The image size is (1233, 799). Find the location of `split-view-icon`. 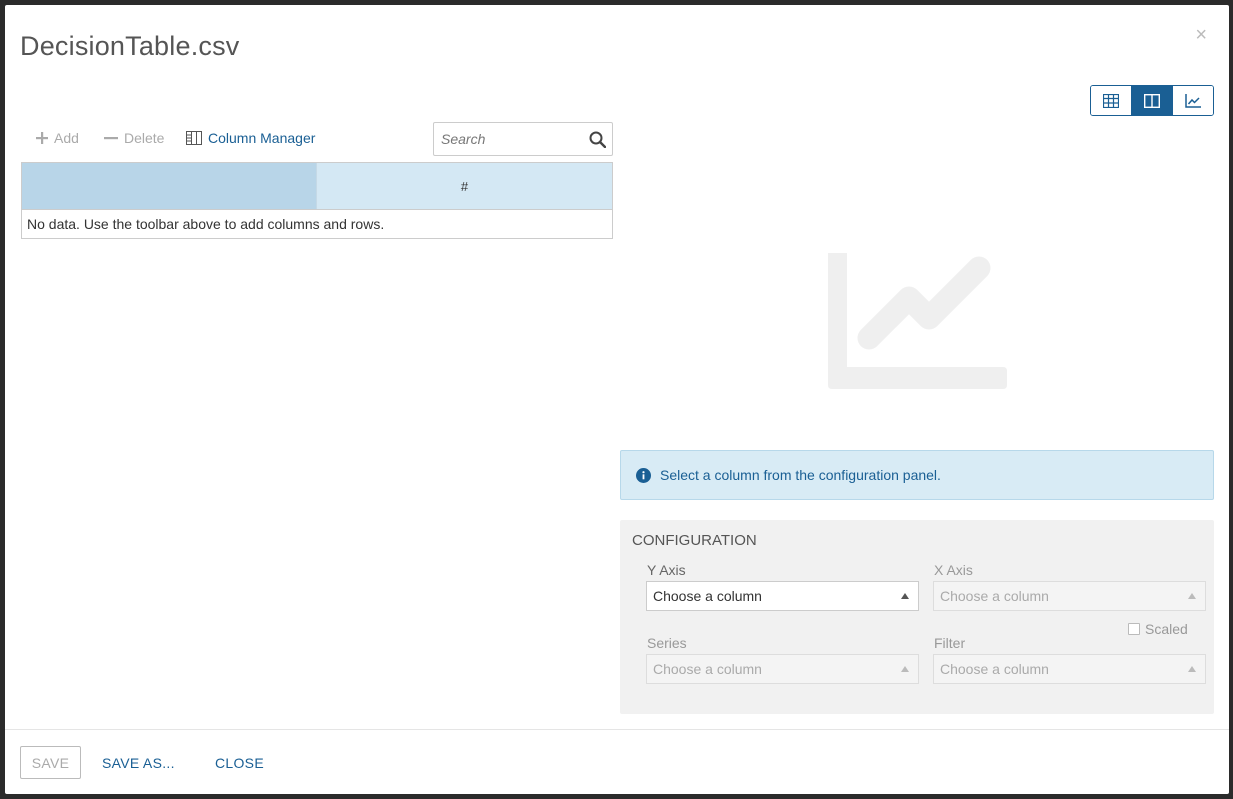

split-view-icon is located at coordinates (1152, 100).